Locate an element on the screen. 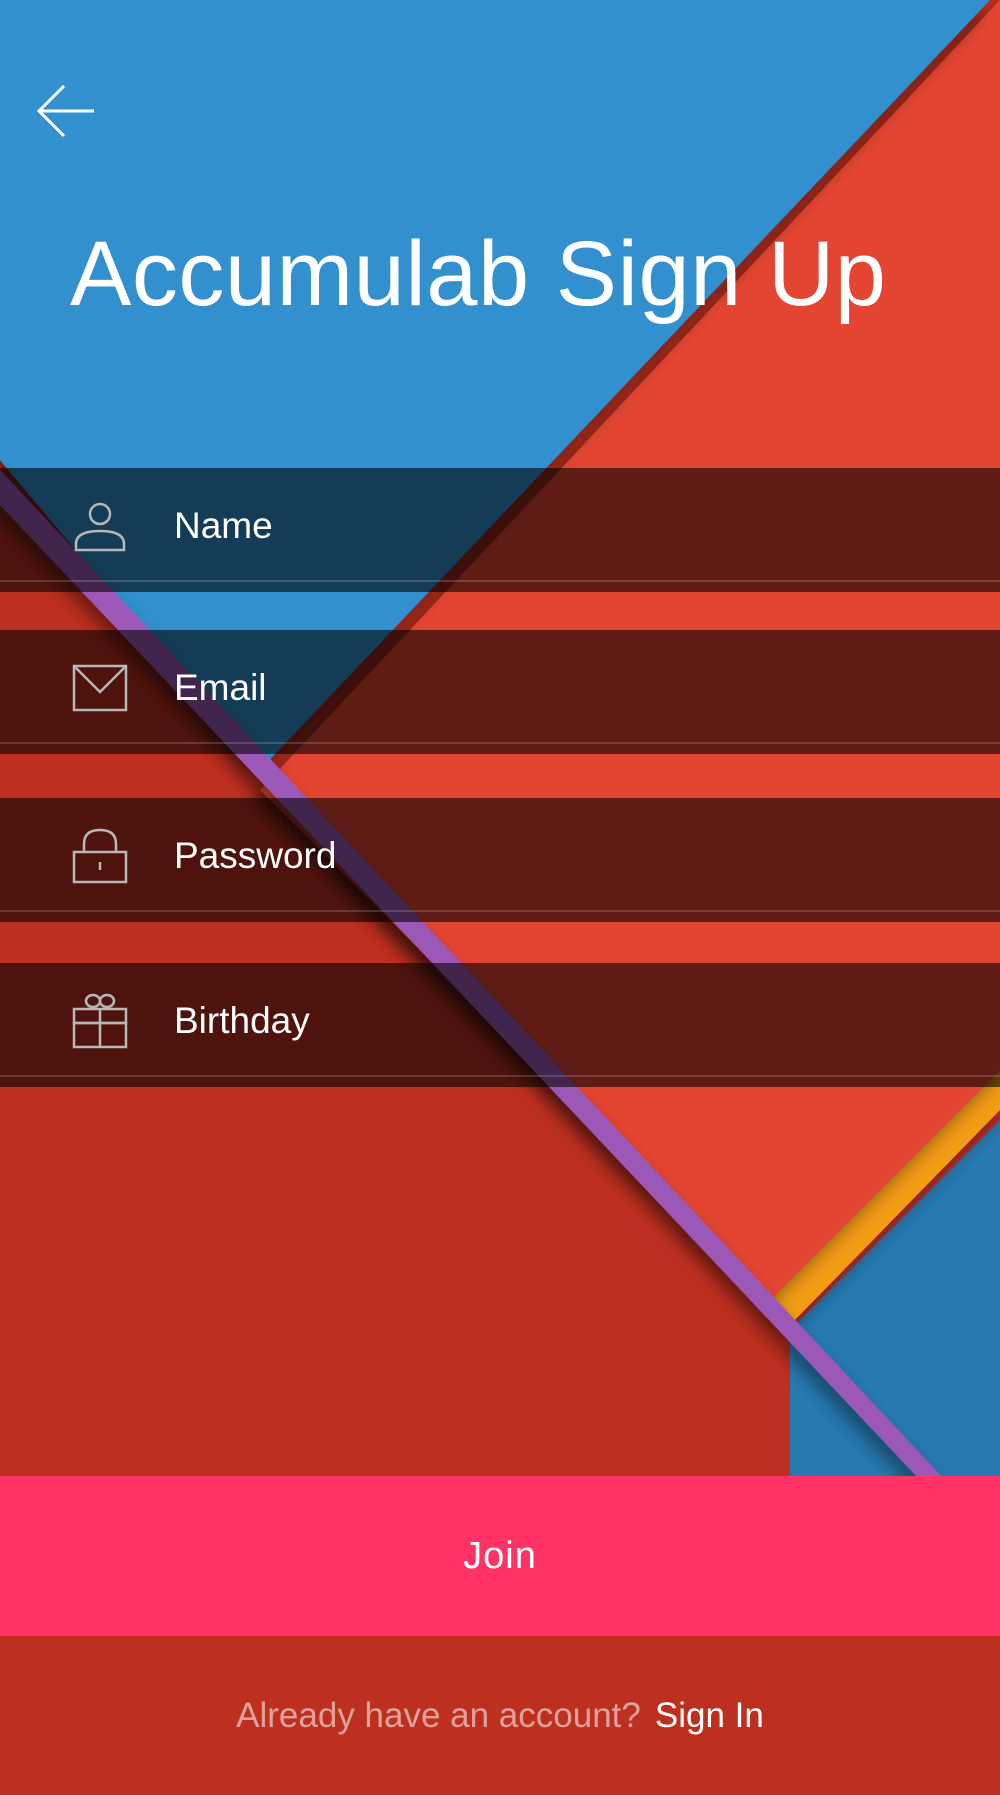 Image resolution: width=1000 pixels, height=1795 pixels. lock-icon is located at coordinates (100, 856).